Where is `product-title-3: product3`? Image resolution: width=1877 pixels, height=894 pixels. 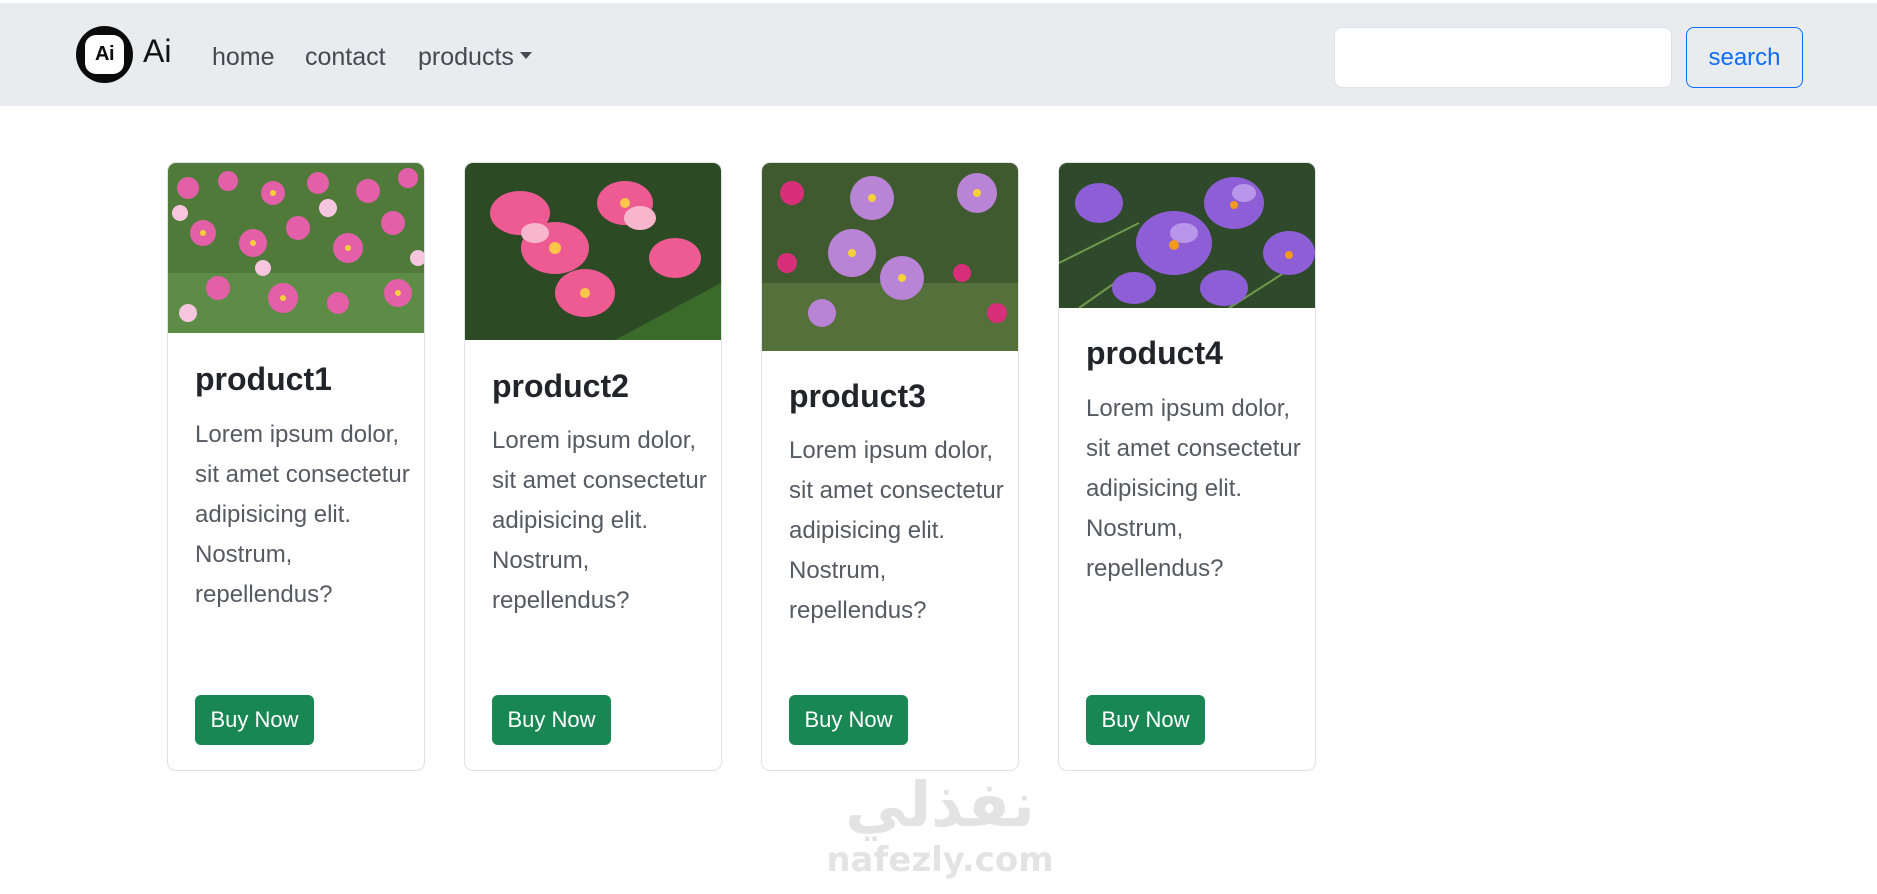
product-title-3: product3 is located at coordinates (857, 396).